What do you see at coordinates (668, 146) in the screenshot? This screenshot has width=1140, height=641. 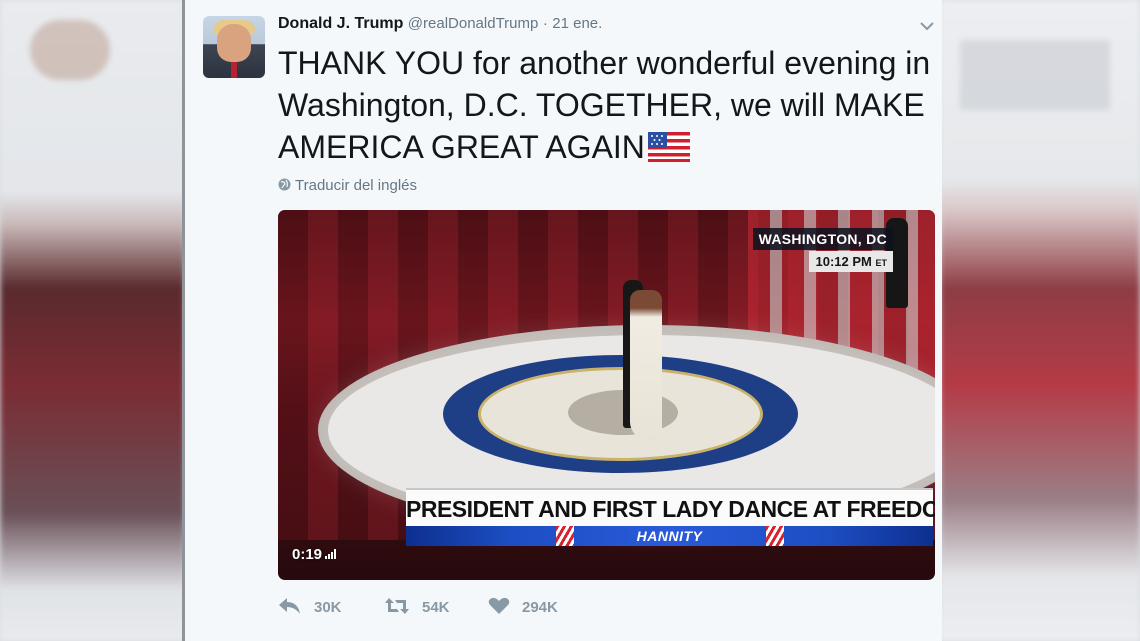 I see `us-flag-icon` at bounding box center [668, 146].